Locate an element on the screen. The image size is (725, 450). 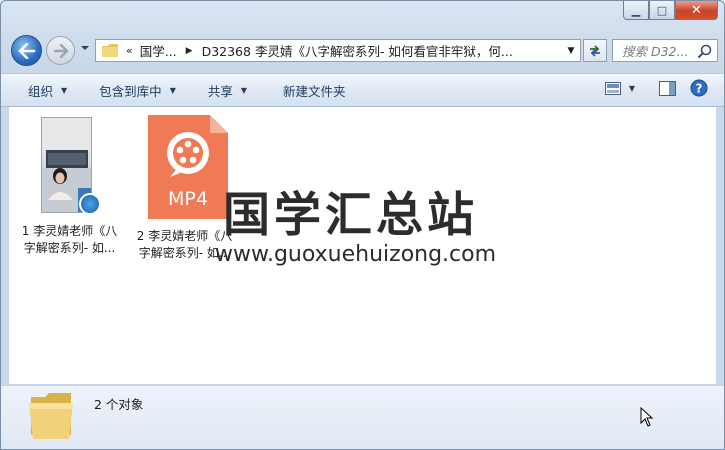
watermark-url: www.guoxuehuizong.com is located at coordinates (356, 254).